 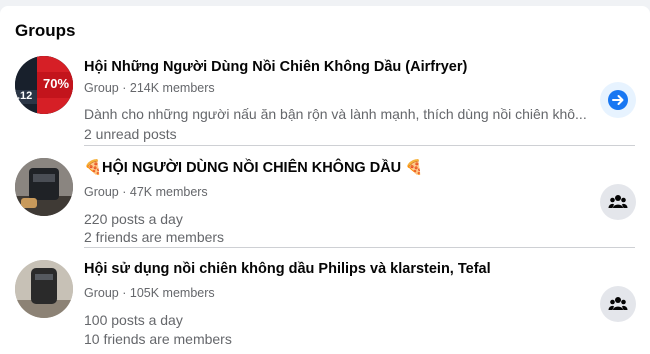 What do you see at coordinates (168, 192) in the screenshot?
I see `group-member-count: 47K members` at bounding box center [168, 192].